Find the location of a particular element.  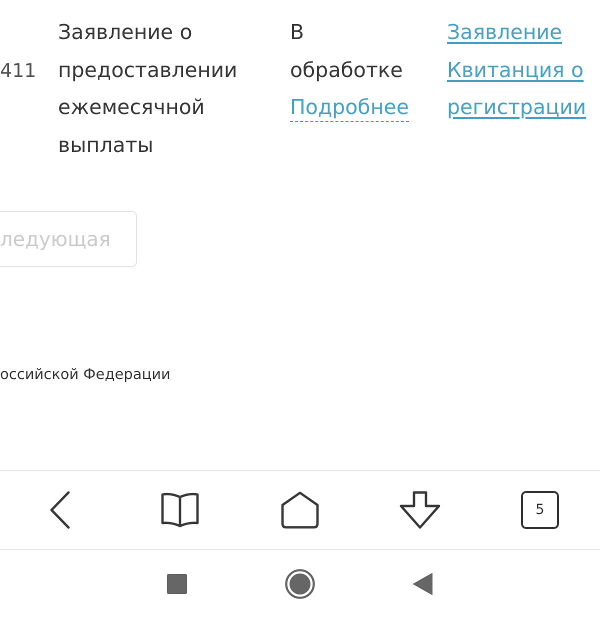

chevron-left-icon is located at coordinates (60, 510).